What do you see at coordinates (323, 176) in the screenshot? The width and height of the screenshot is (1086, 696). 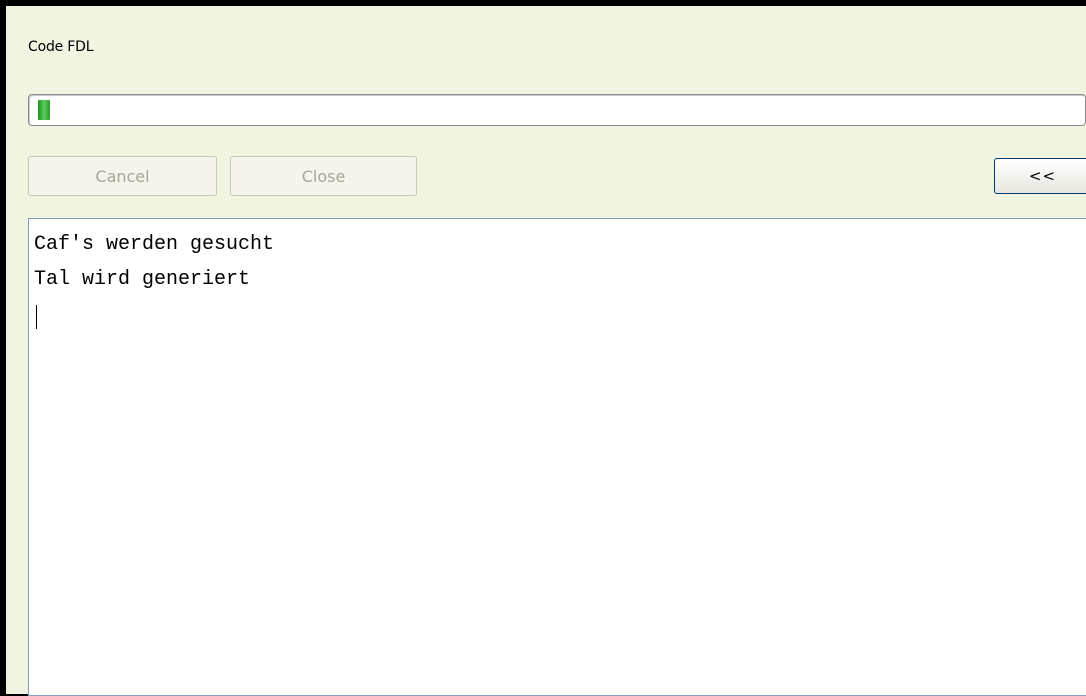 I see `close-button: Close` at bounding box center [323, 176].